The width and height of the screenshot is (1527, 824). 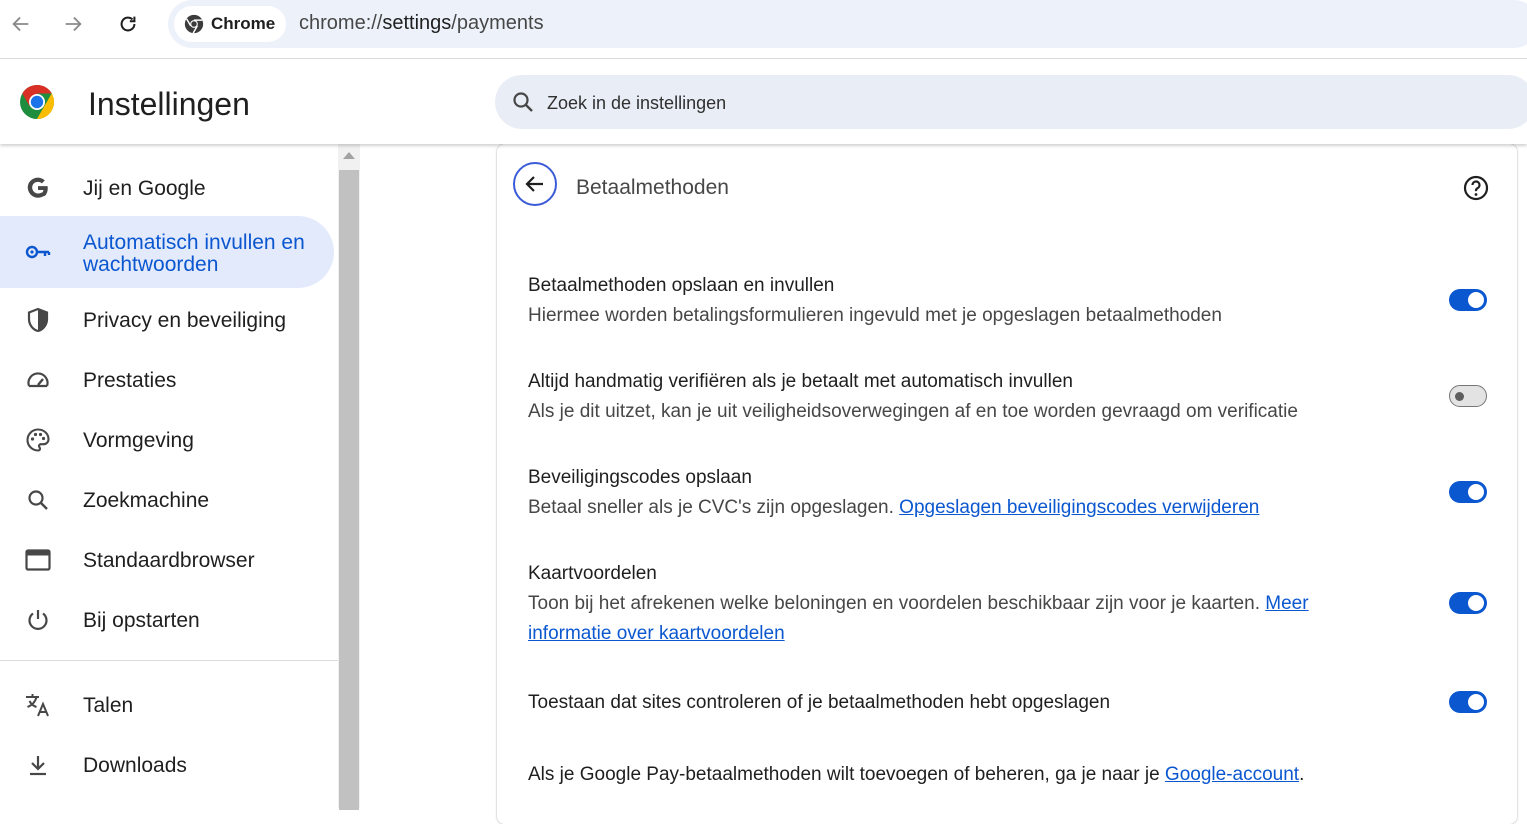 What do you see at coordinates (138, 440) in the screenshot?
I see `sidebar-item-label: Vormgeving` at bounding box center [138, 440].